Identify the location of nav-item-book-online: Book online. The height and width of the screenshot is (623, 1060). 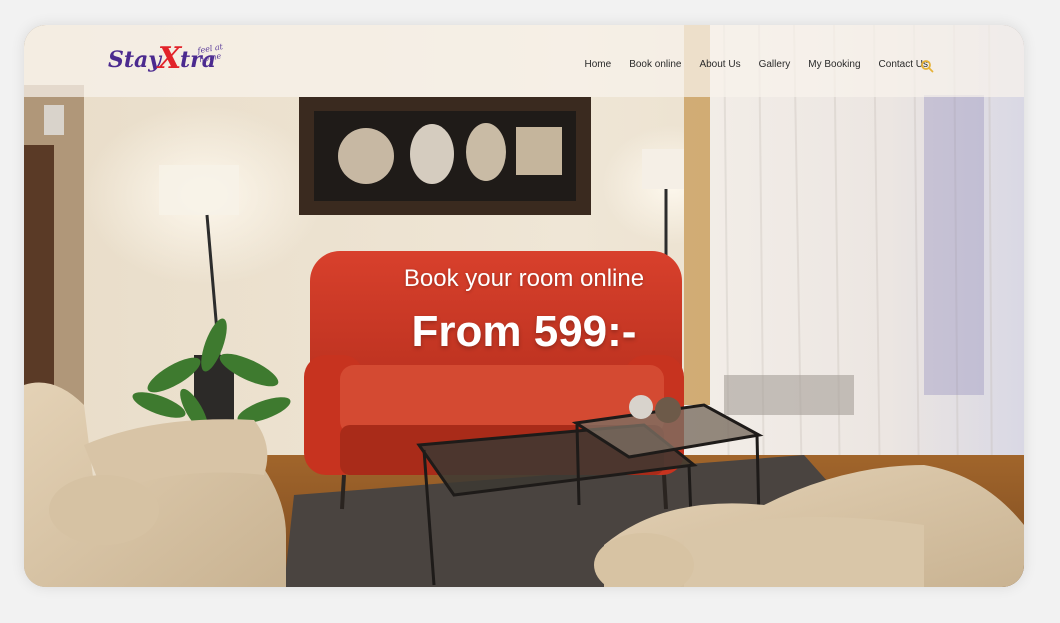
(655, 64).